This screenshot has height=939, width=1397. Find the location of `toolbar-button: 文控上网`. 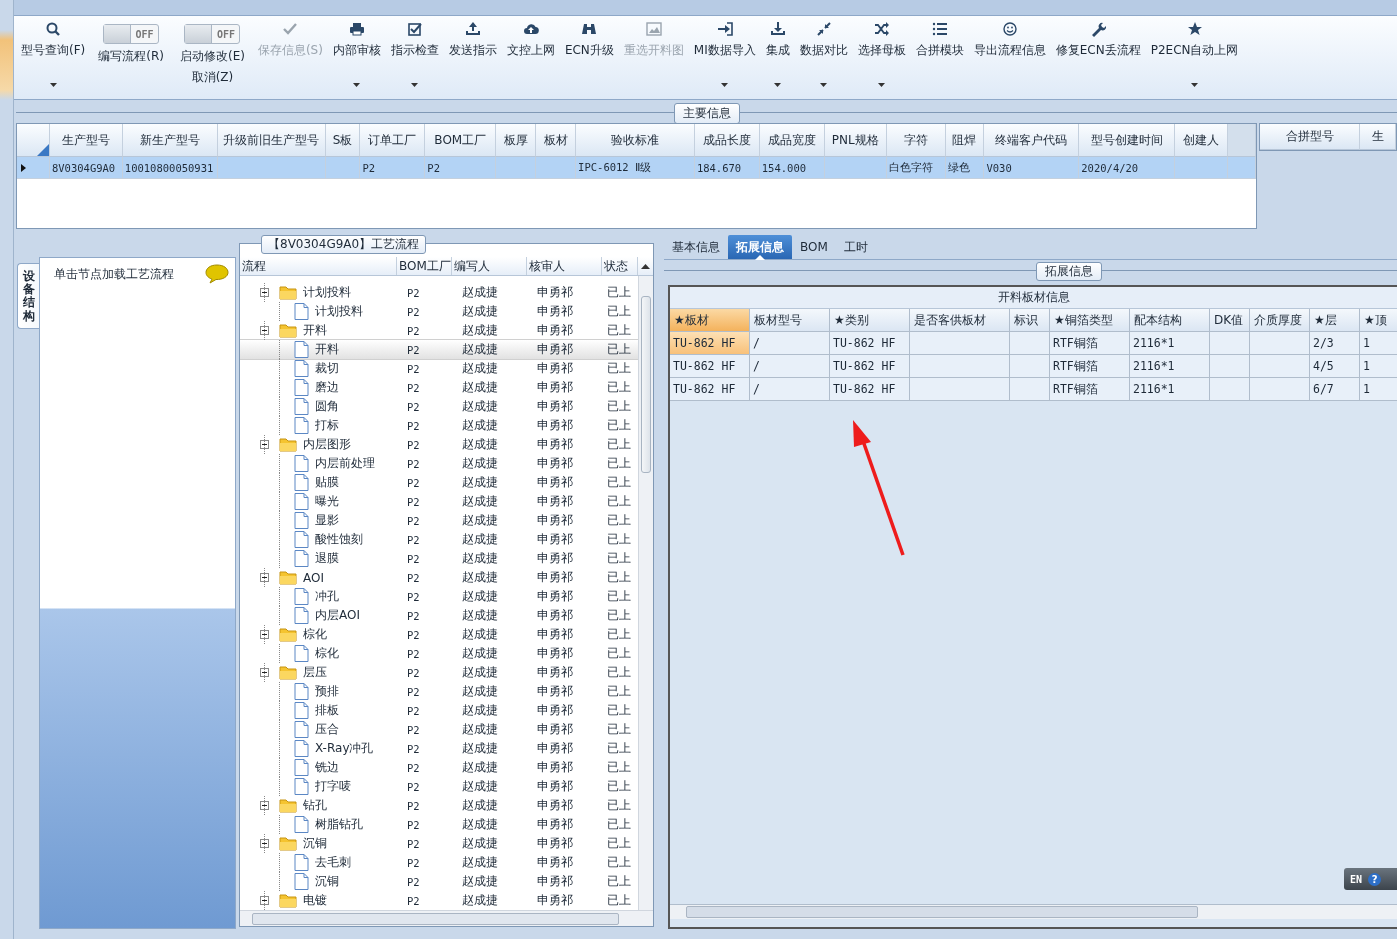

toolbar-button: 文控上网 is located at coordinates (530, 55).